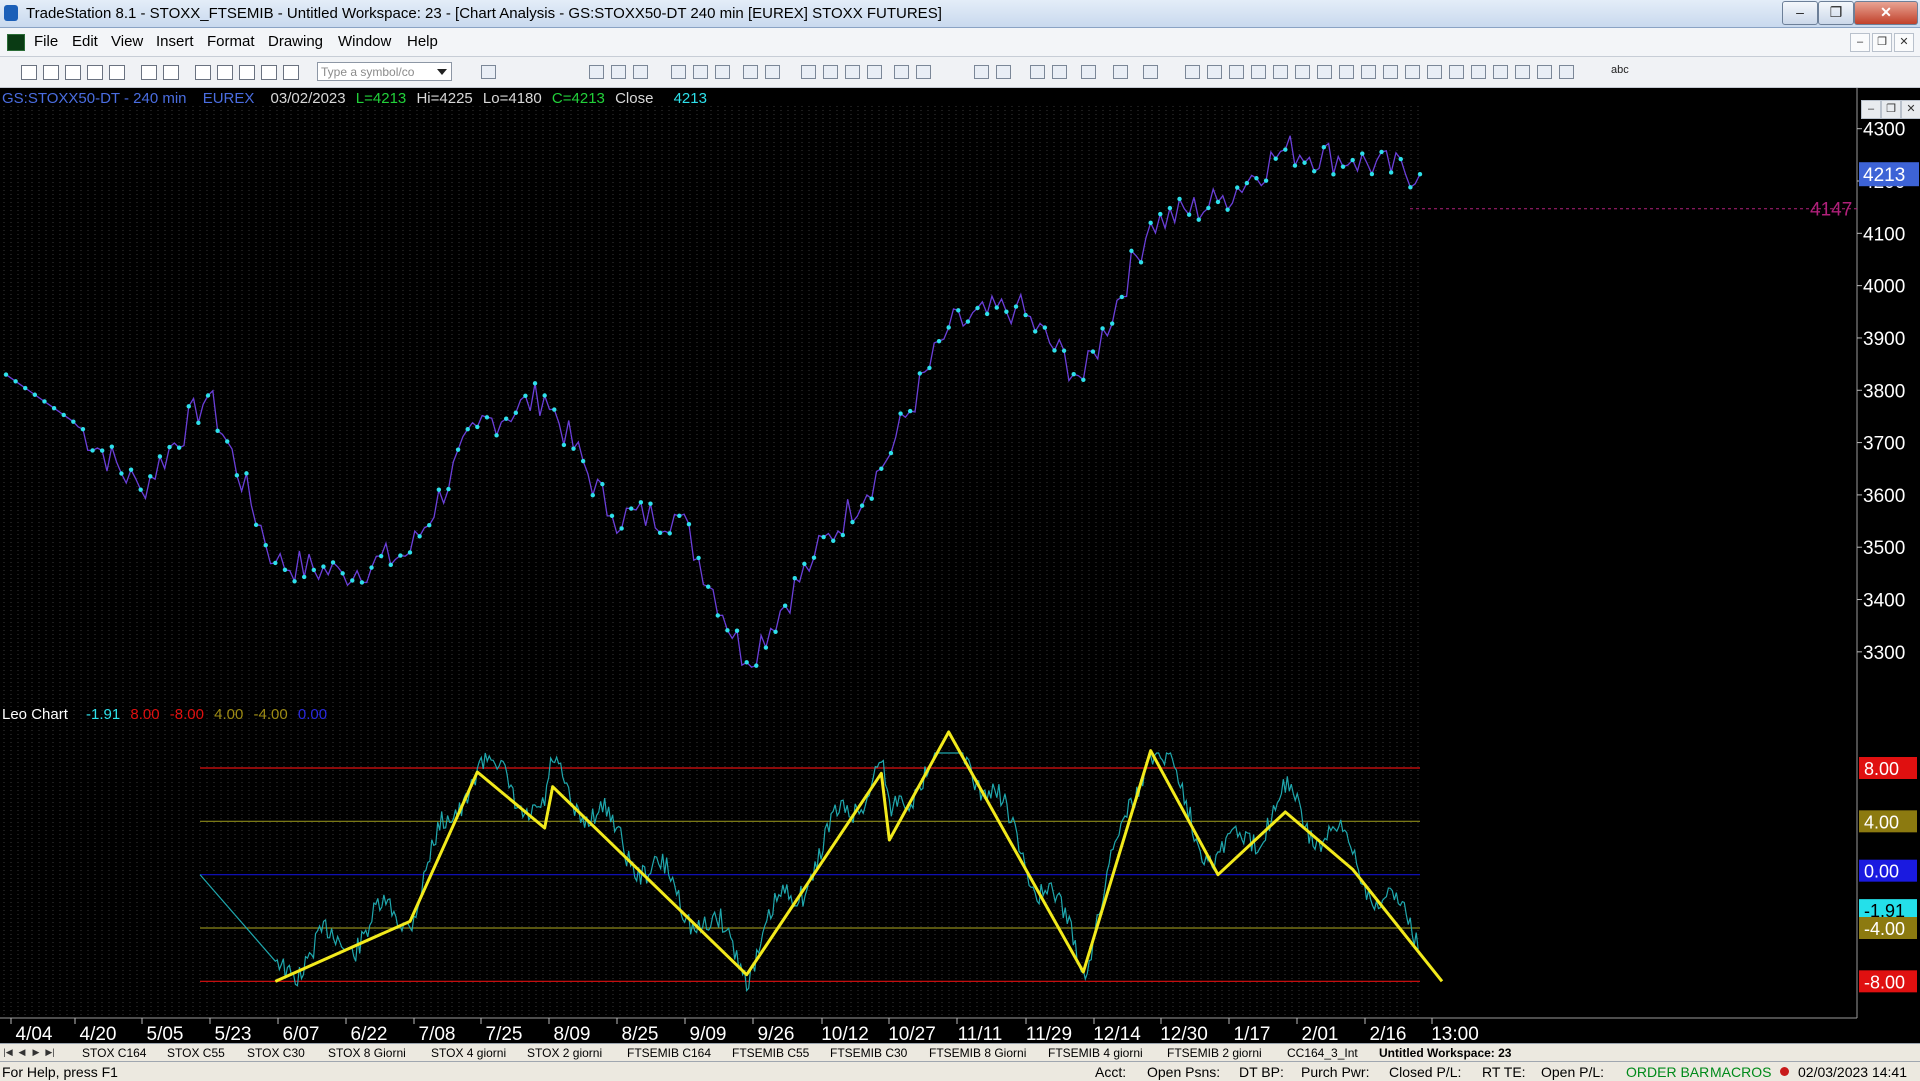 This screenshot has height=1081, width=1920. What do you see at coordinates (1059, 72) in the screenshot?
I see `data-tips-icon` at bounding box center [1059, 72].